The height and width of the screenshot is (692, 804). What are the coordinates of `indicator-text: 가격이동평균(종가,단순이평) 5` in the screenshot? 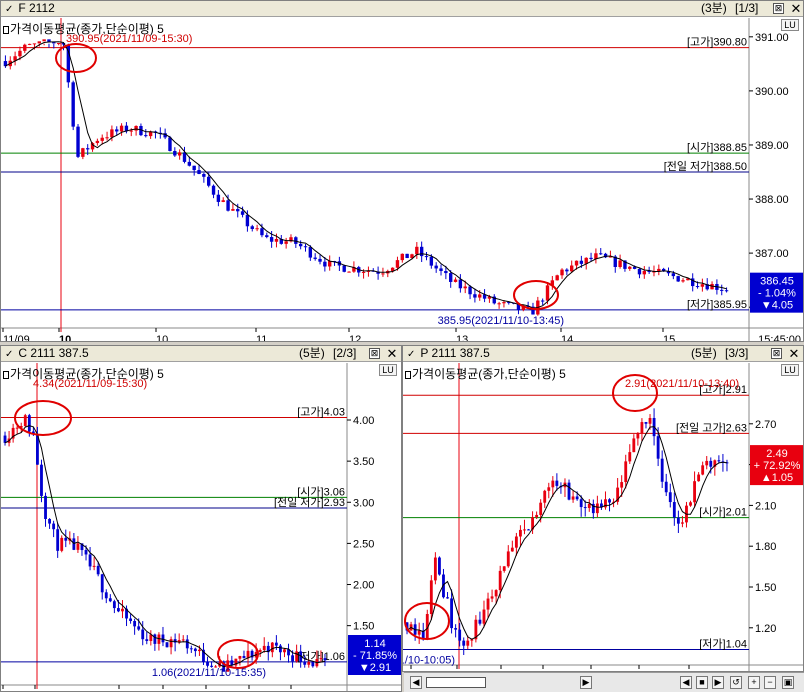 It's located at (87, 374).